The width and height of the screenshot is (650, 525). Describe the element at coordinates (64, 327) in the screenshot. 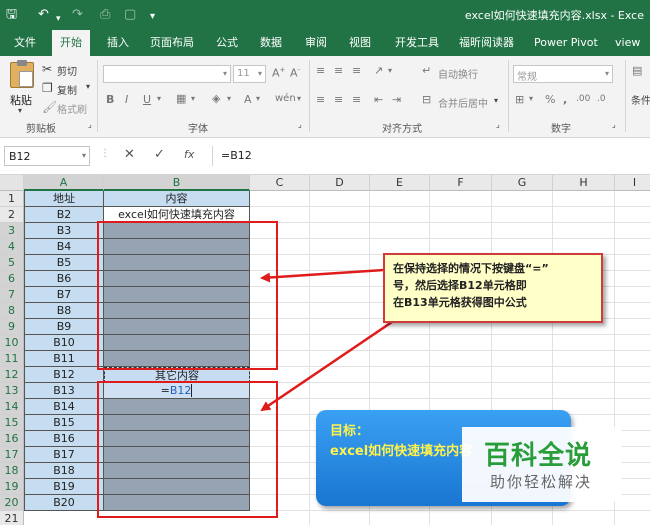

I see `address-cell: B9` at that location.